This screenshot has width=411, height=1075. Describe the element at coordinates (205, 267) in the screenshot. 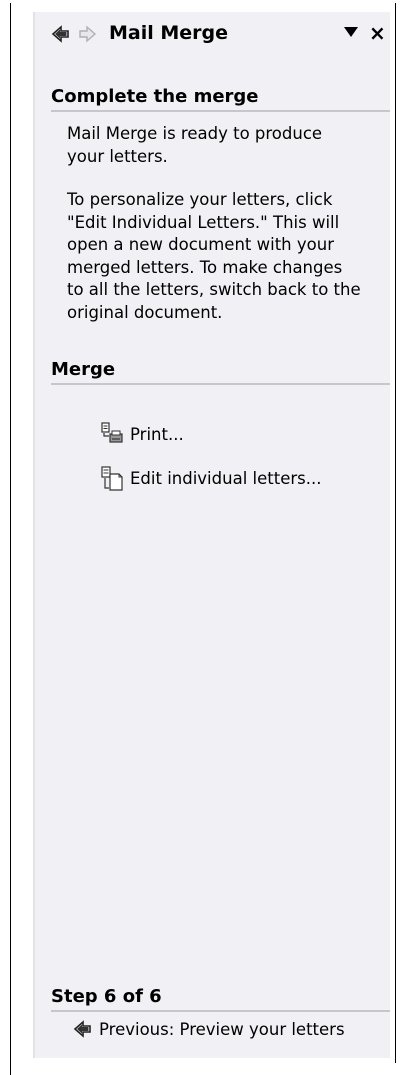

I see `text-line: merged letters. To make changes` at that location.